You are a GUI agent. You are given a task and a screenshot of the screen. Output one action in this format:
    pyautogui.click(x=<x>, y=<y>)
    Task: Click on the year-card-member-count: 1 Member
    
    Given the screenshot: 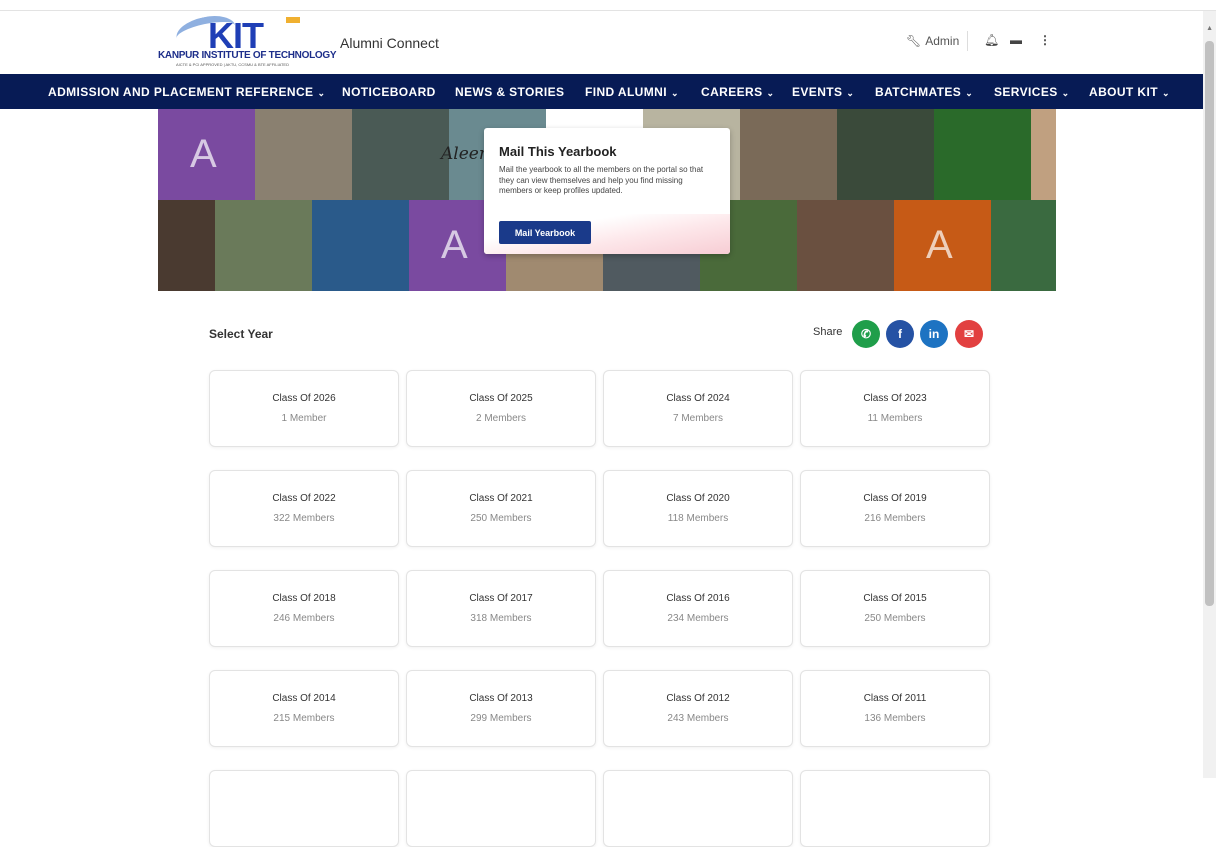 What is the action you would take?
    pyautogui.click(x=304, y=418)
    